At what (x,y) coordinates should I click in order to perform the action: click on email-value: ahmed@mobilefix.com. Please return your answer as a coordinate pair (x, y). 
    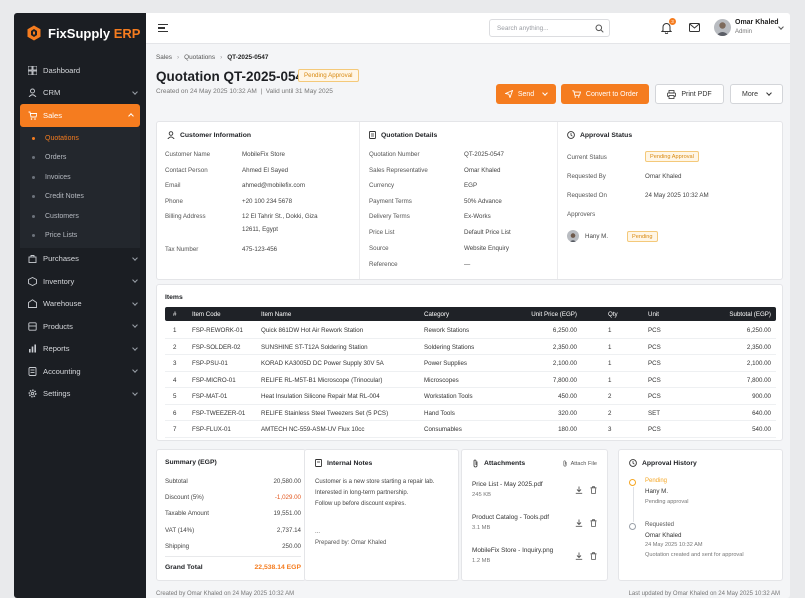
    Looking at the image, I should click on (273, 185).